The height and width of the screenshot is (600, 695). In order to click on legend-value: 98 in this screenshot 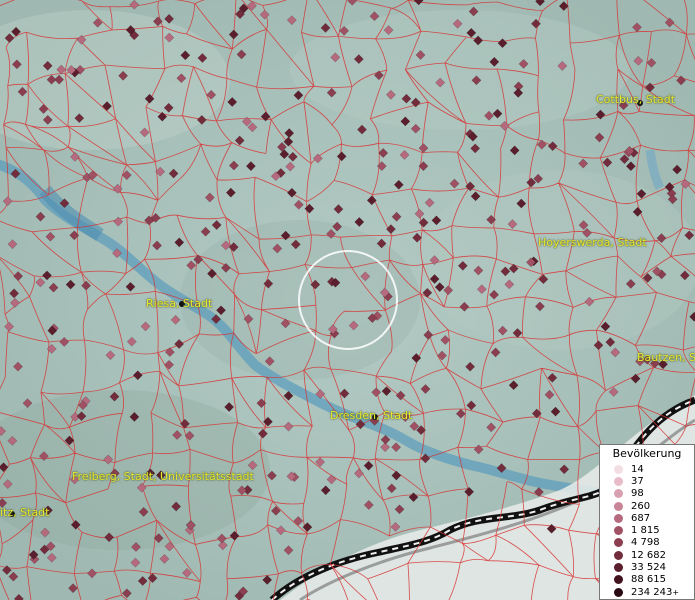, I will do `click(637, 494)`.